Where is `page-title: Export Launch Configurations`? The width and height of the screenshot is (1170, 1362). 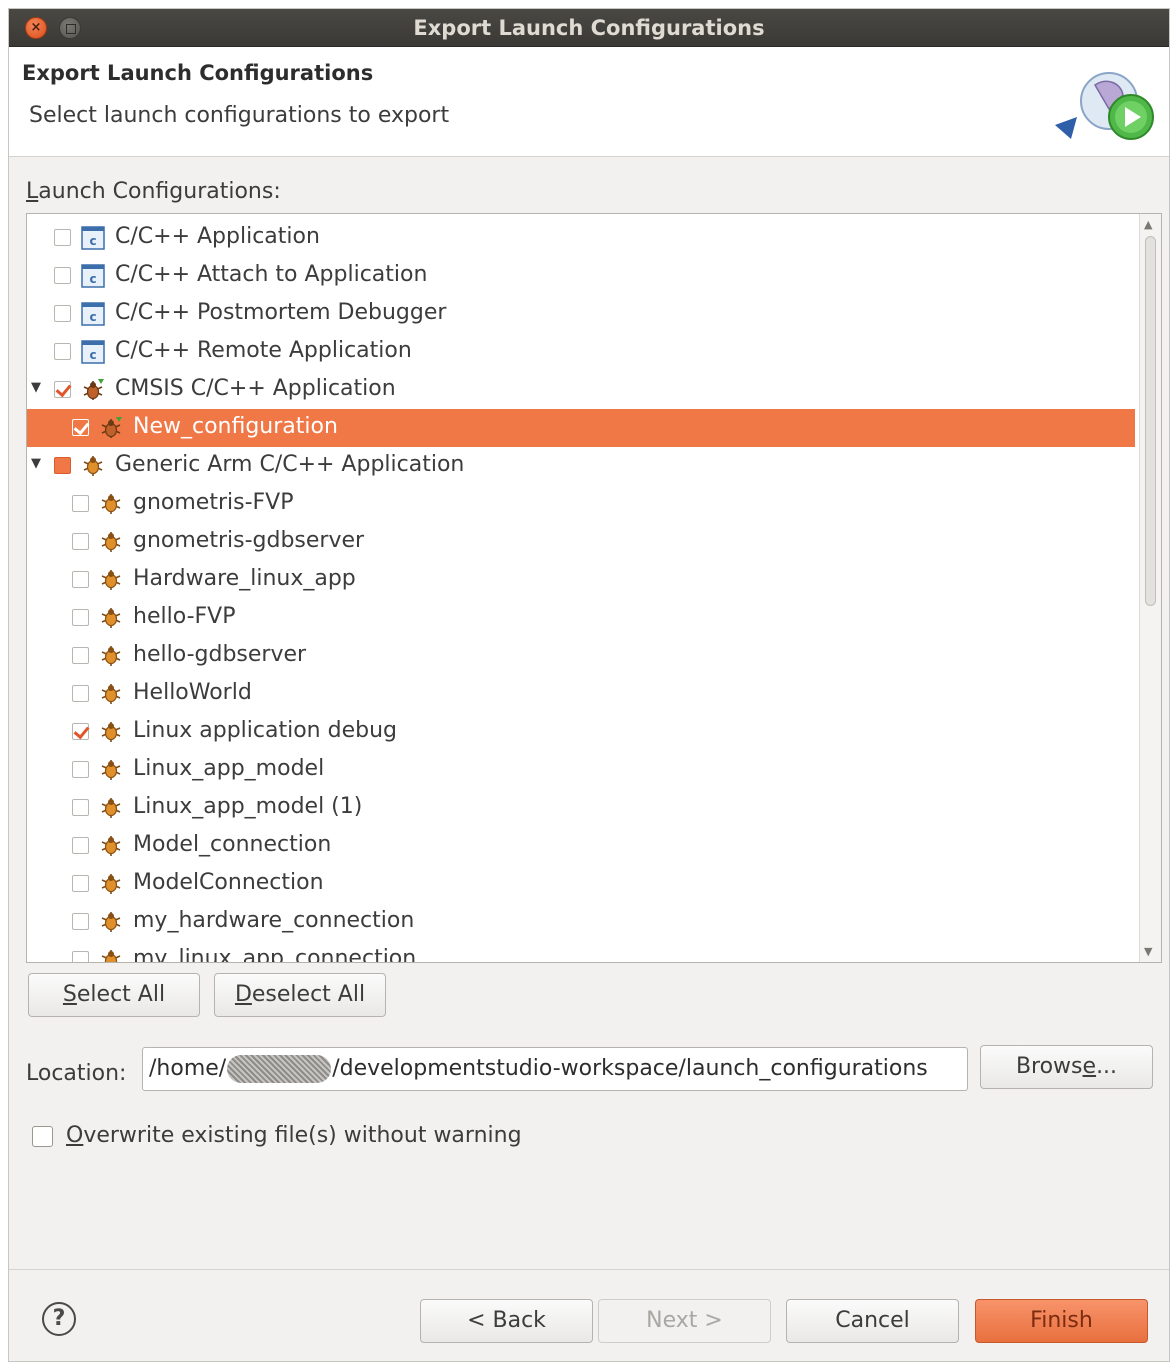 page-title: Export Launch Configurations is located at coordinates (198, 73).